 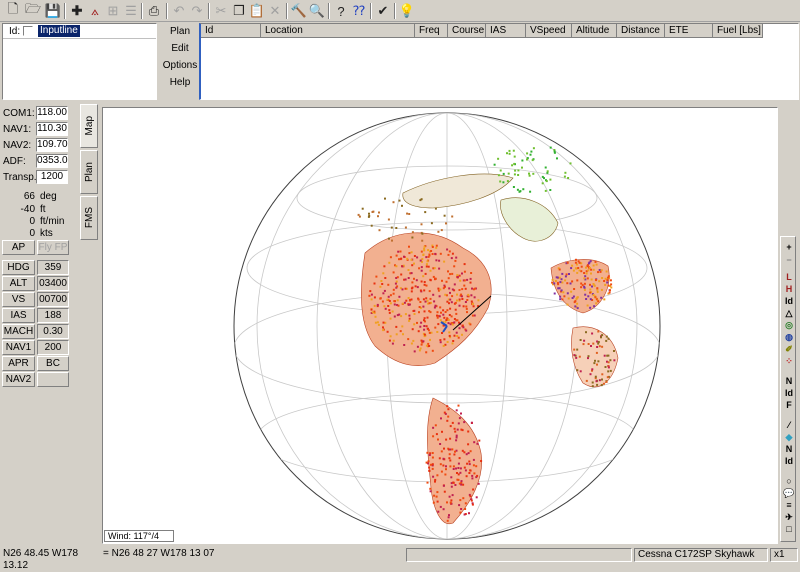 I want to click on mach-button: MACH, so click(x=18, y=331).